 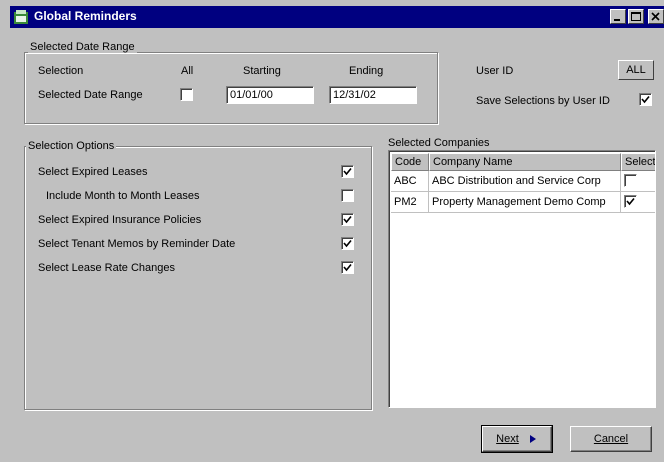 I want to click on next-button: Next, so click(x=517, y=439).